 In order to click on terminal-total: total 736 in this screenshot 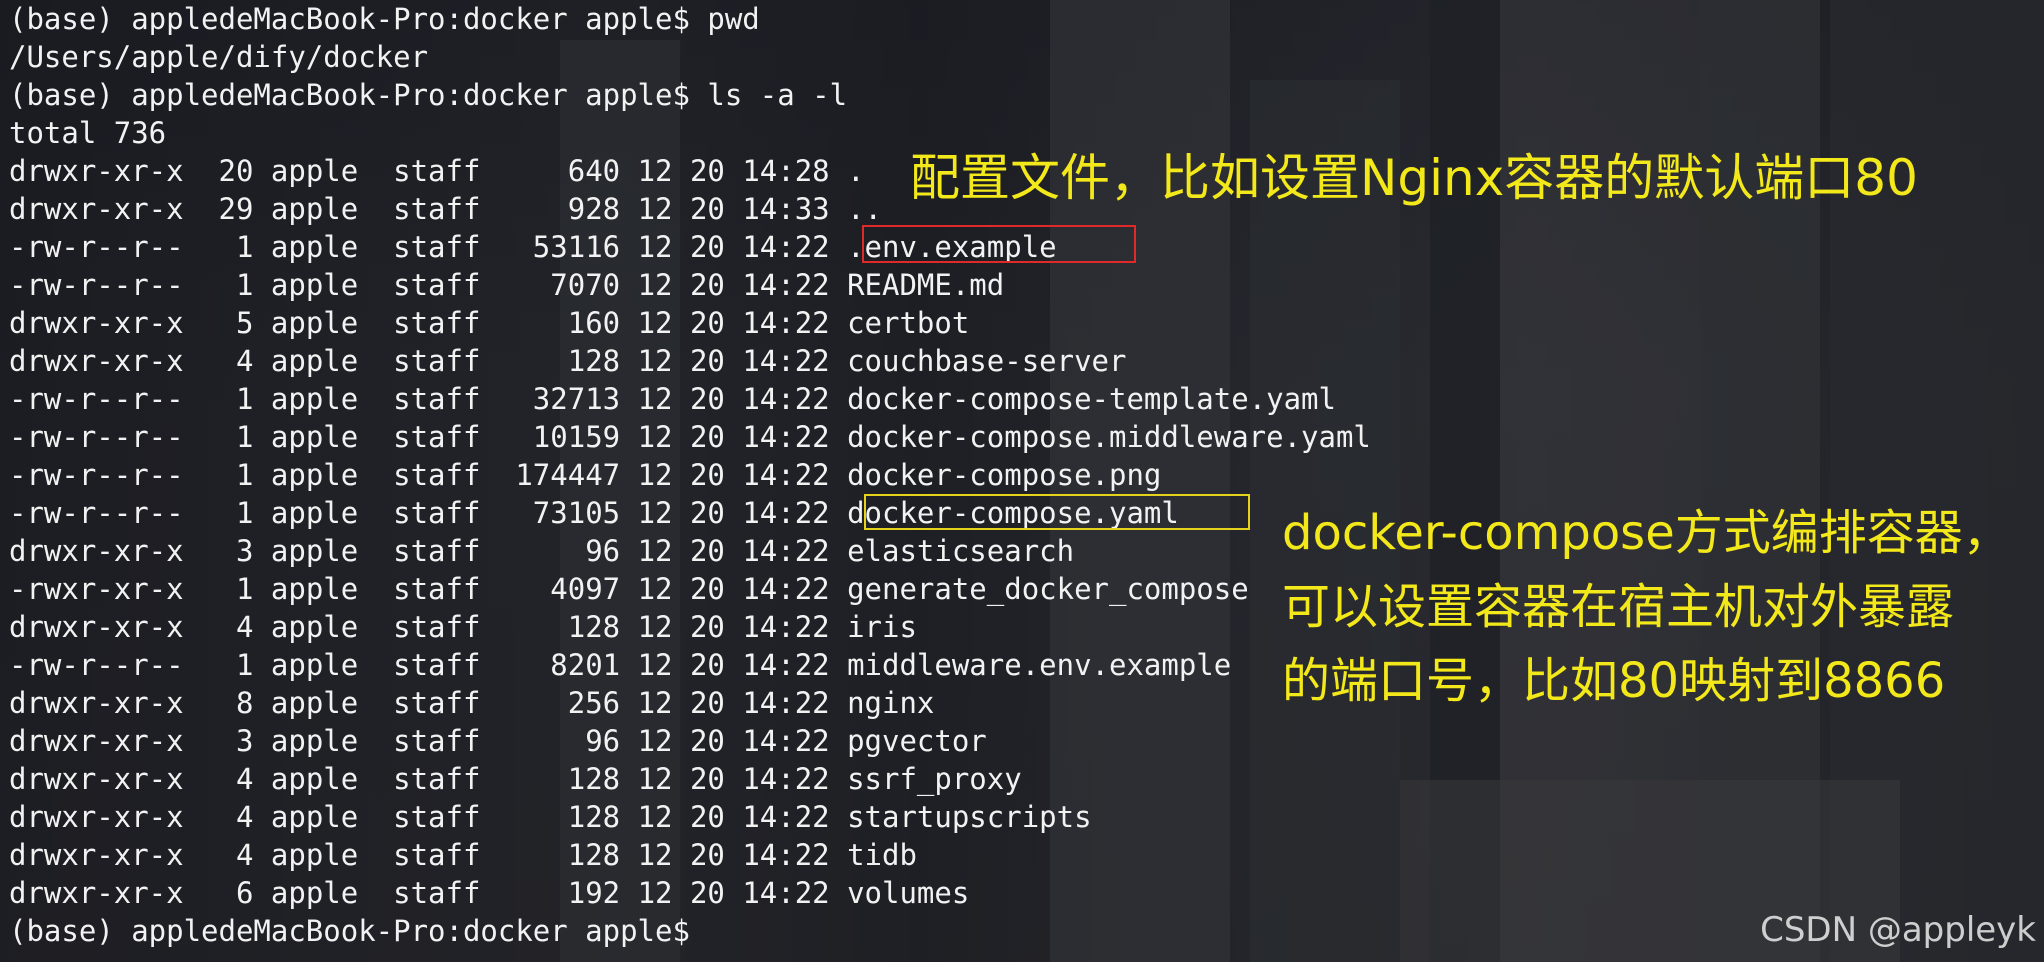, I will do `click(88, 133)`.